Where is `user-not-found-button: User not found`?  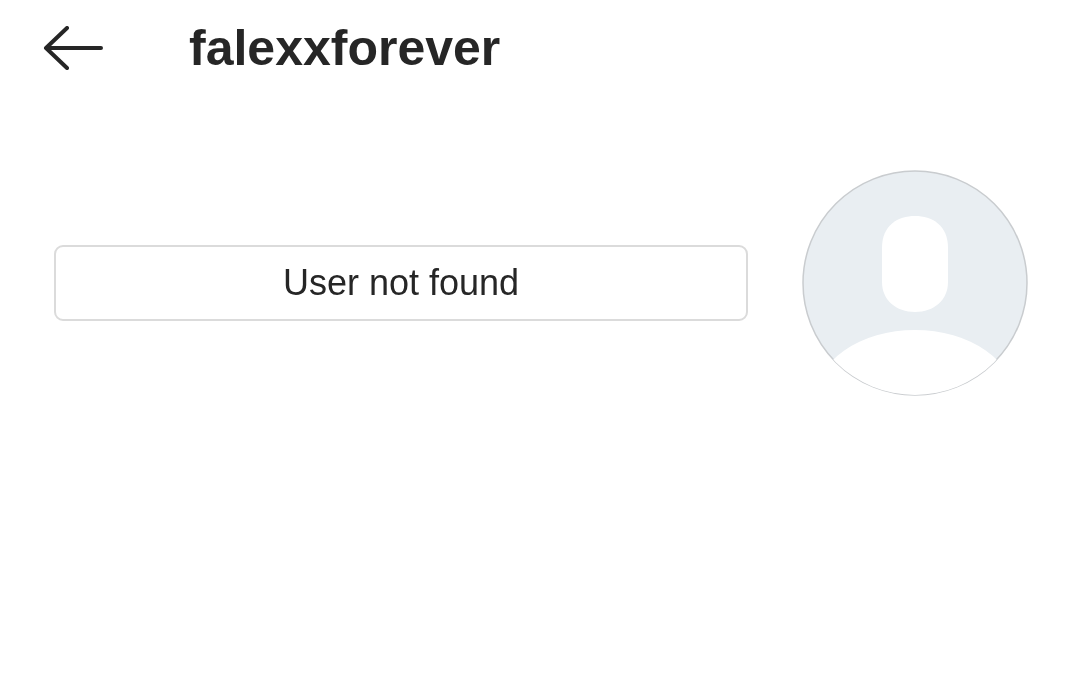
user-not-found-button: User not found is located at coordinates (401, 283).